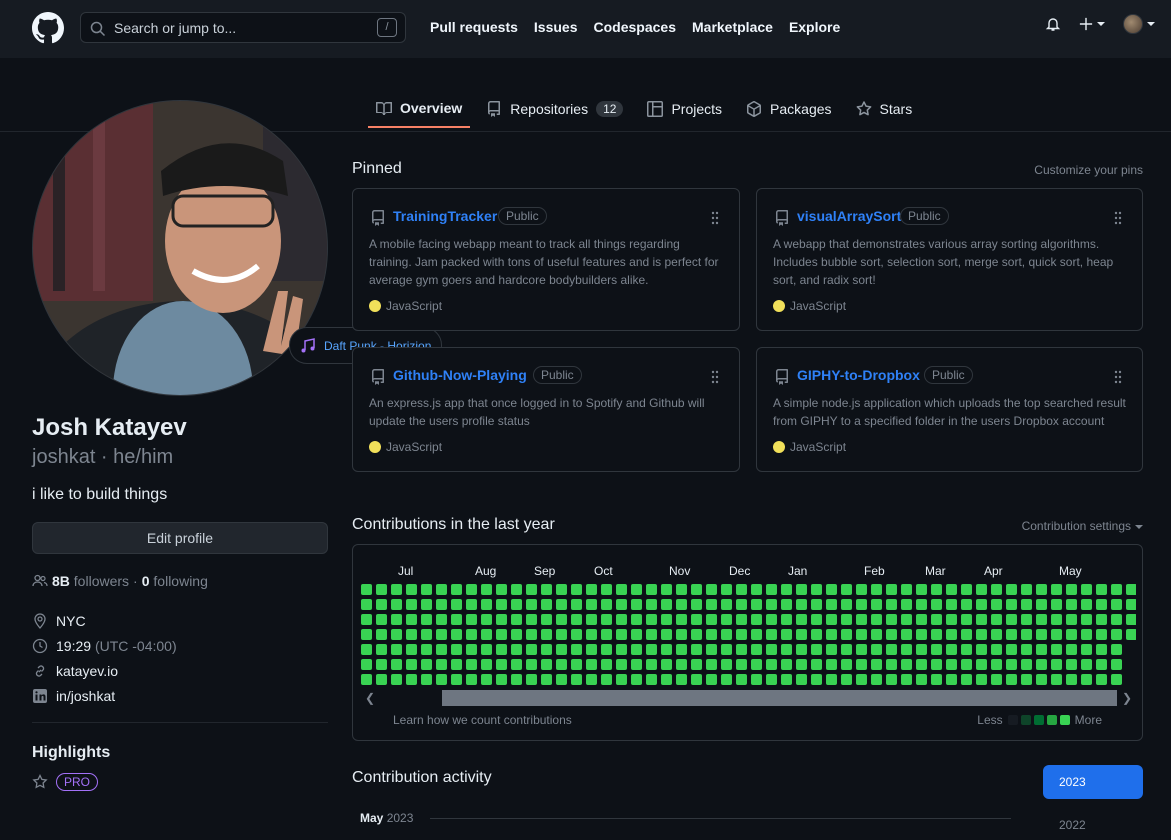 Image resolution: width=1171 pixels, height=840 pixels. What do you see at coordinates (180, 248) in the screenshot?
I see `profile-avatar` at bounding box center [180, 248].